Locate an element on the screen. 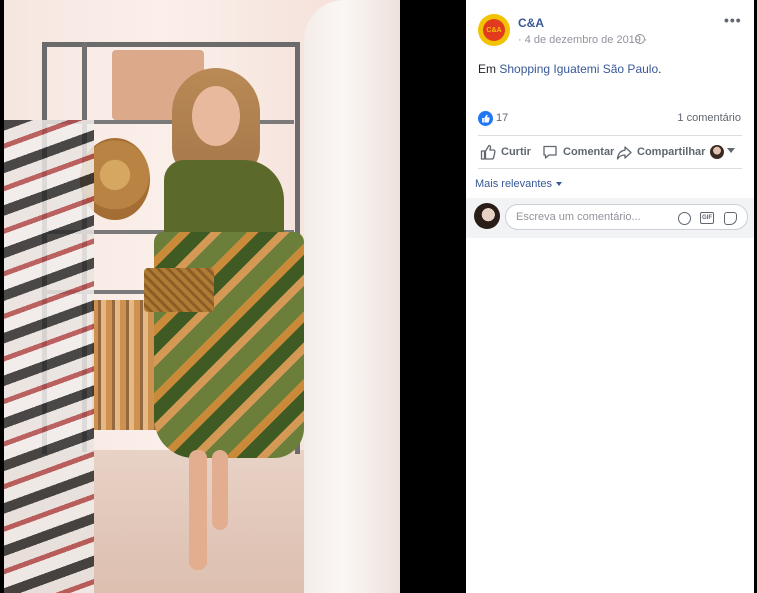 The width and height of the screenshot is (757, 593). like-count: 17 is located at coordinates (502, 118).